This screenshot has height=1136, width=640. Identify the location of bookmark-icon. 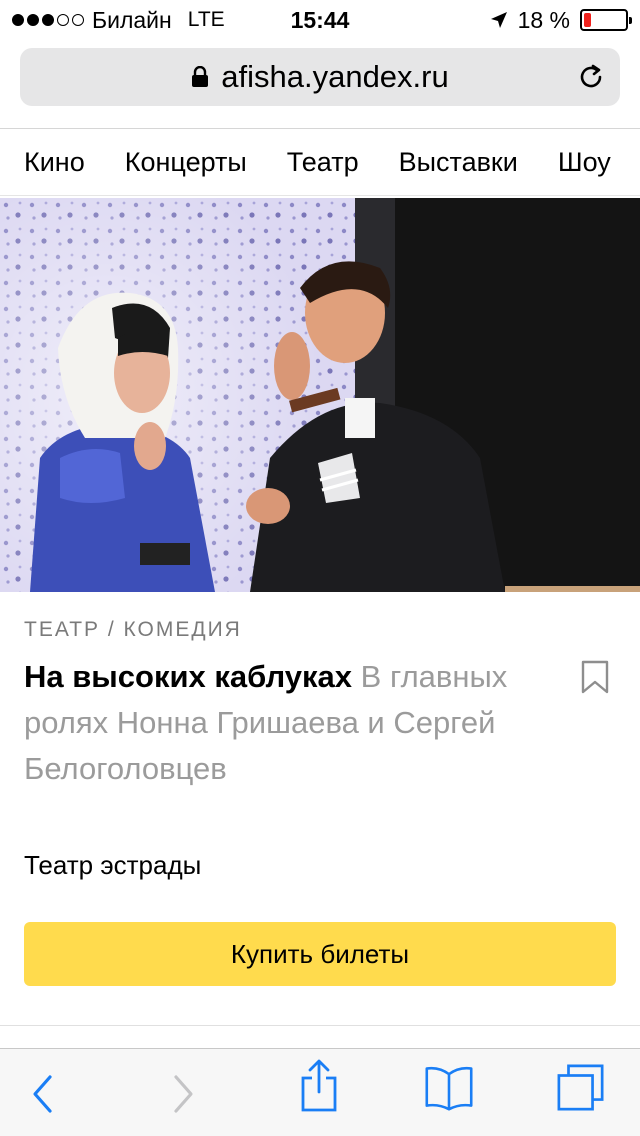
(595, 677).